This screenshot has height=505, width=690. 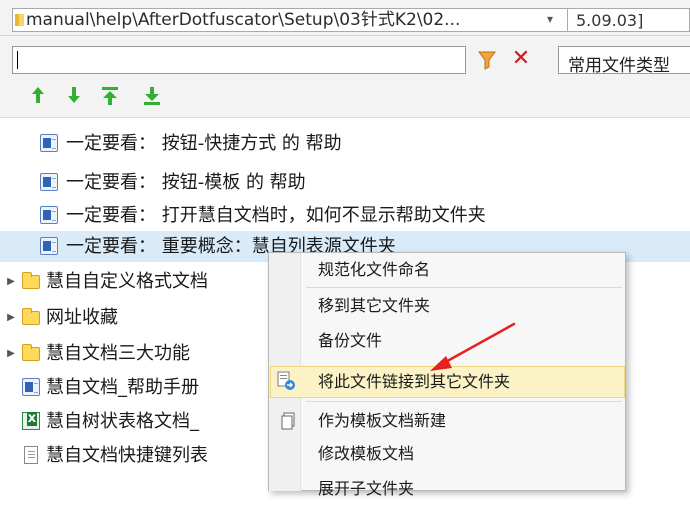 What do you see at coordinates (286, 381) in the screenshot?
I see `link-file-icon` at bounding box center [286, 381].